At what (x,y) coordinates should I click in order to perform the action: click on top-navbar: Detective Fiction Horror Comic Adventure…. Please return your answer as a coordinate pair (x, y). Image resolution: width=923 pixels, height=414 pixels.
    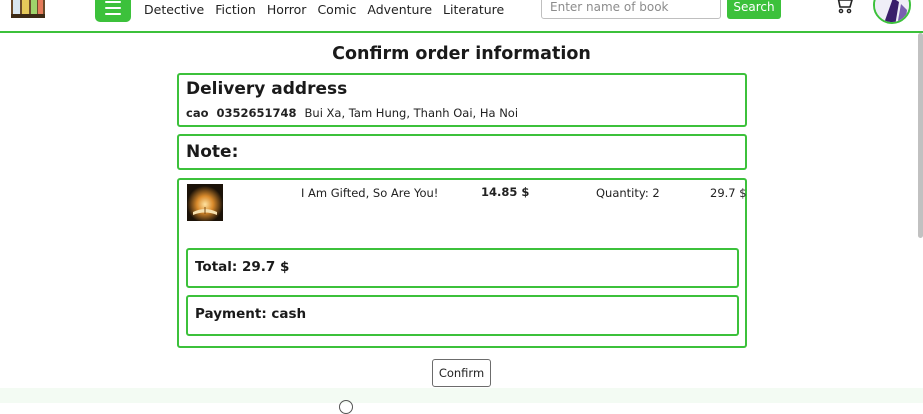
    Looking at the image, I should click on (461, 16).